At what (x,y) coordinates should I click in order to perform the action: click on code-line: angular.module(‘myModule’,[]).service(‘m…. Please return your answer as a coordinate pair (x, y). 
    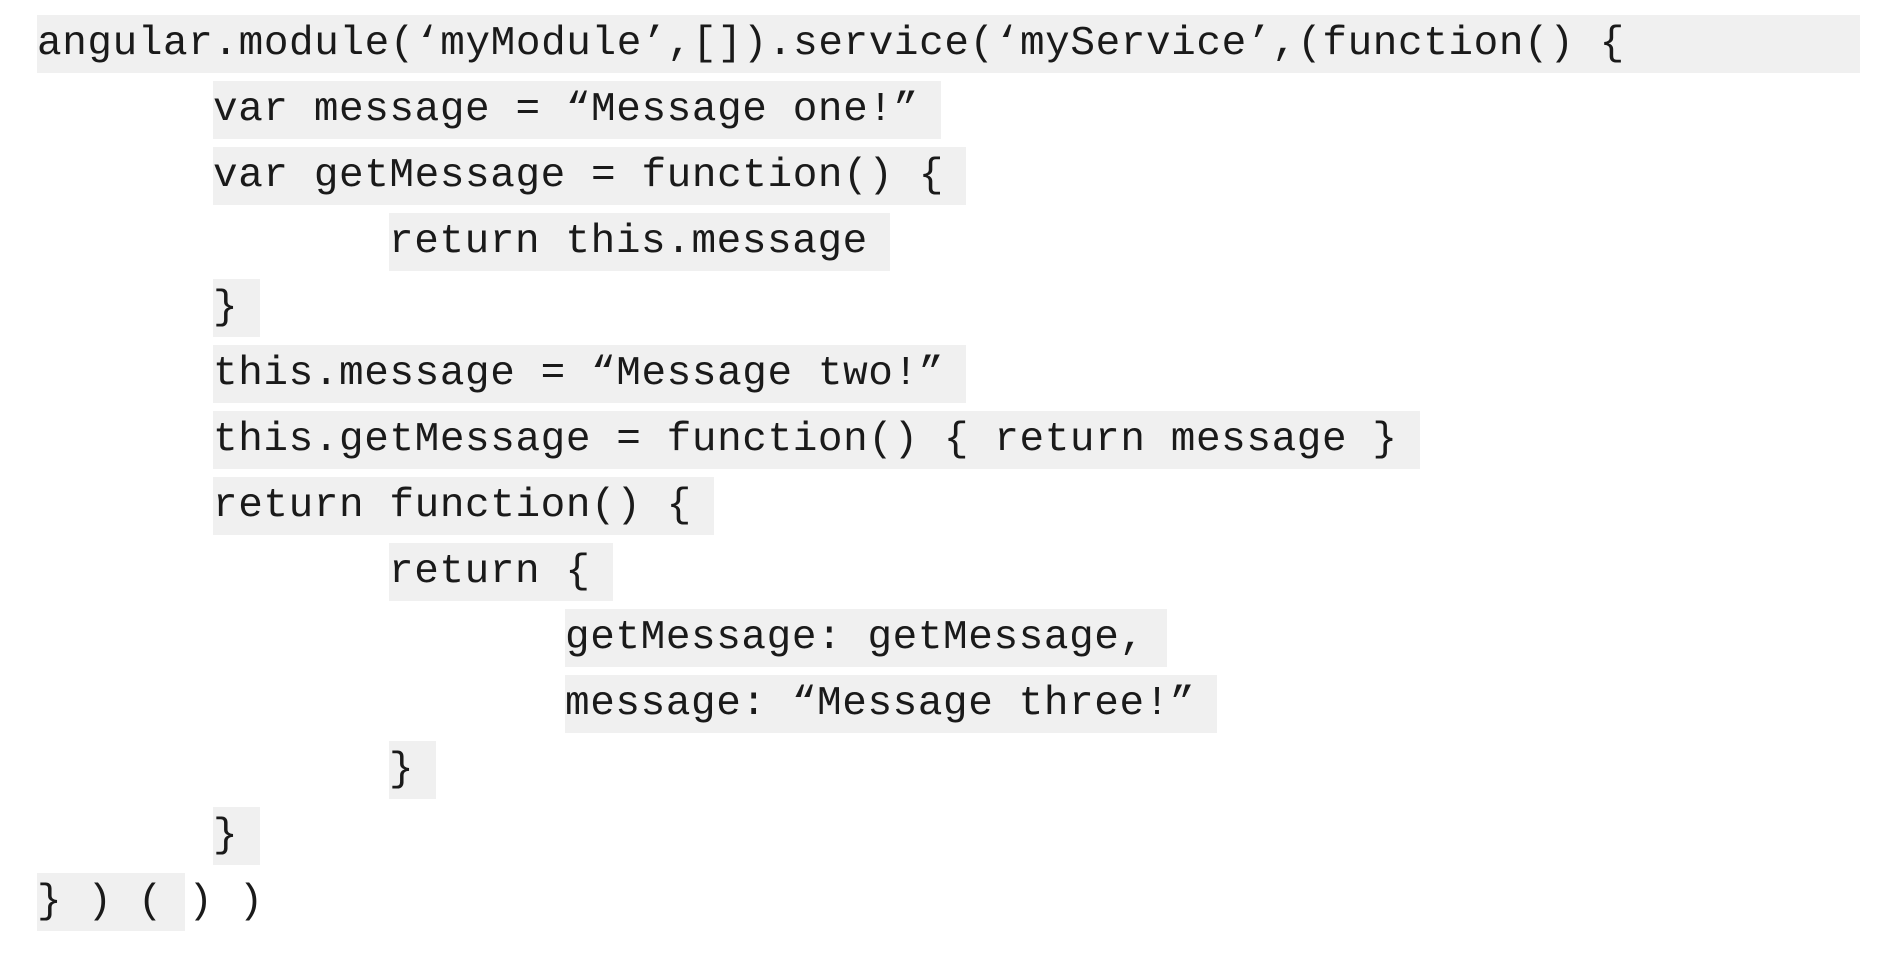
    Looking at the image, I should click on (967, 48).